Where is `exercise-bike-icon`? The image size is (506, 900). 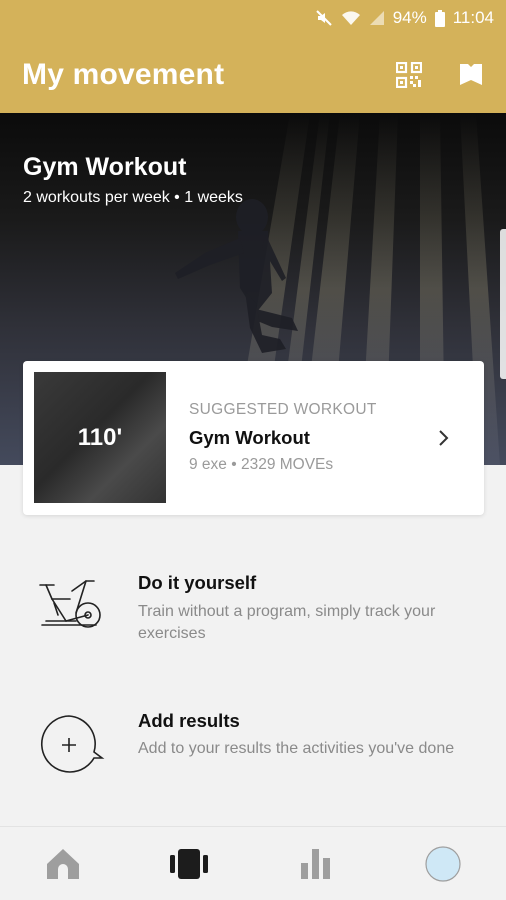 exercise-bike-icon is located at coordinates (70, 604).